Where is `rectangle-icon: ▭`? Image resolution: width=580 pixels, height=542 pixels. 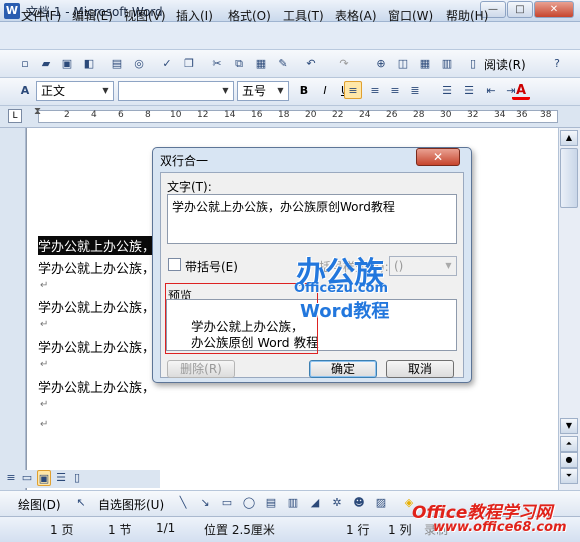 rectangle-icon: ▭ is located at coordinates (227, 503).